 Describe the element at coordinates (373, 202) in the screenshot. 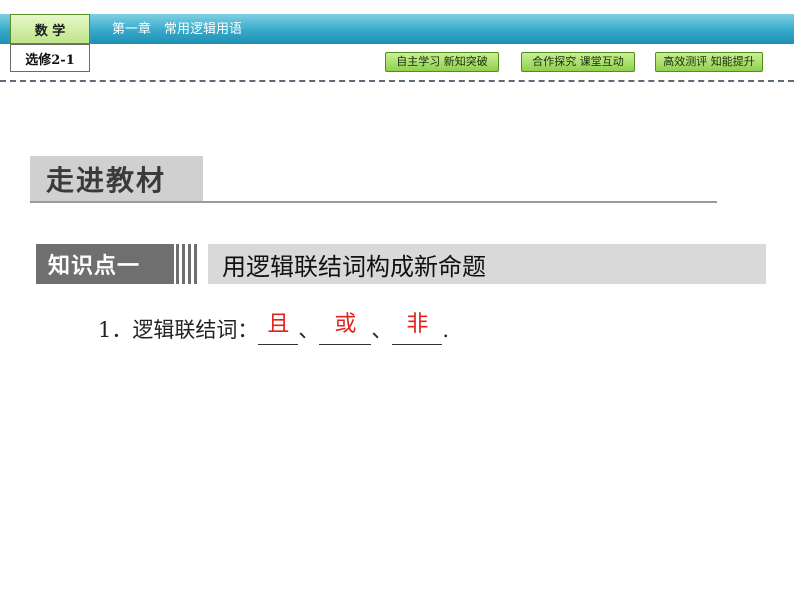

I see `section-underline` at that location.